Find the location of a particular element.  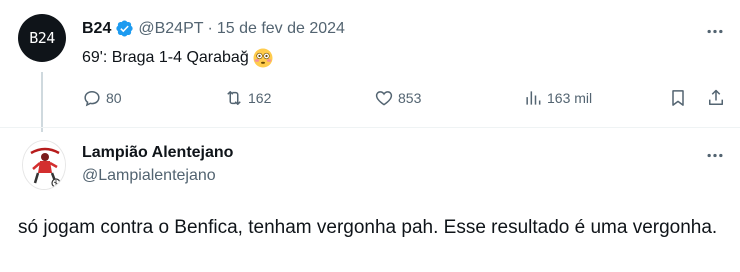

avatar: B24 is located at coordinates (42, 38).